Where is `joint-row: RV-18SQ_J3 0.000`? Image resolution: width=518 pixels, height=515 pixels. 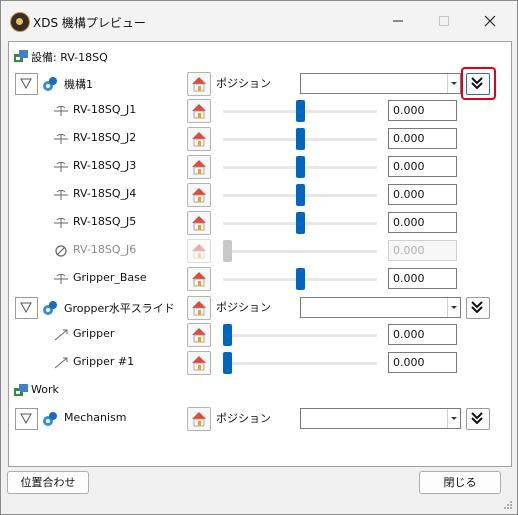 joint-row: RV-18SQ_J3 0.000 is located at coordinates (260, 167).